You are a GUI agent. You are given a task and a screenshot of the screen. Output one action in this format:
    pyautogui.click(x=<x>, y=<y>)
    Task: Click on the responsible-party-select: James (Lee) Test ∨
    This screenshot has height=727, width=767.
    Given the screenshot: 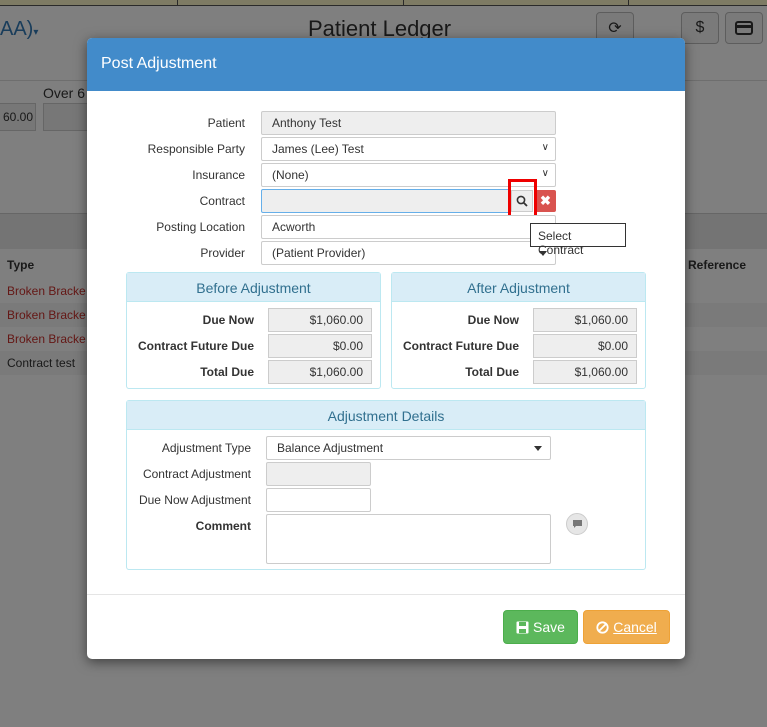 What is the action you would take?
    pyautogui.click(x=408, y=149)
    